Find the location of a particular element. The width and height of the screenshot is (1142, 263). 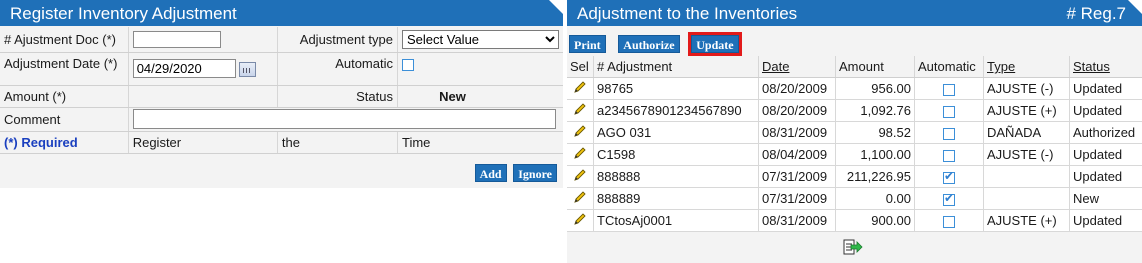

date-cell: 08/04/2009 is located at coordinates (797, 154).